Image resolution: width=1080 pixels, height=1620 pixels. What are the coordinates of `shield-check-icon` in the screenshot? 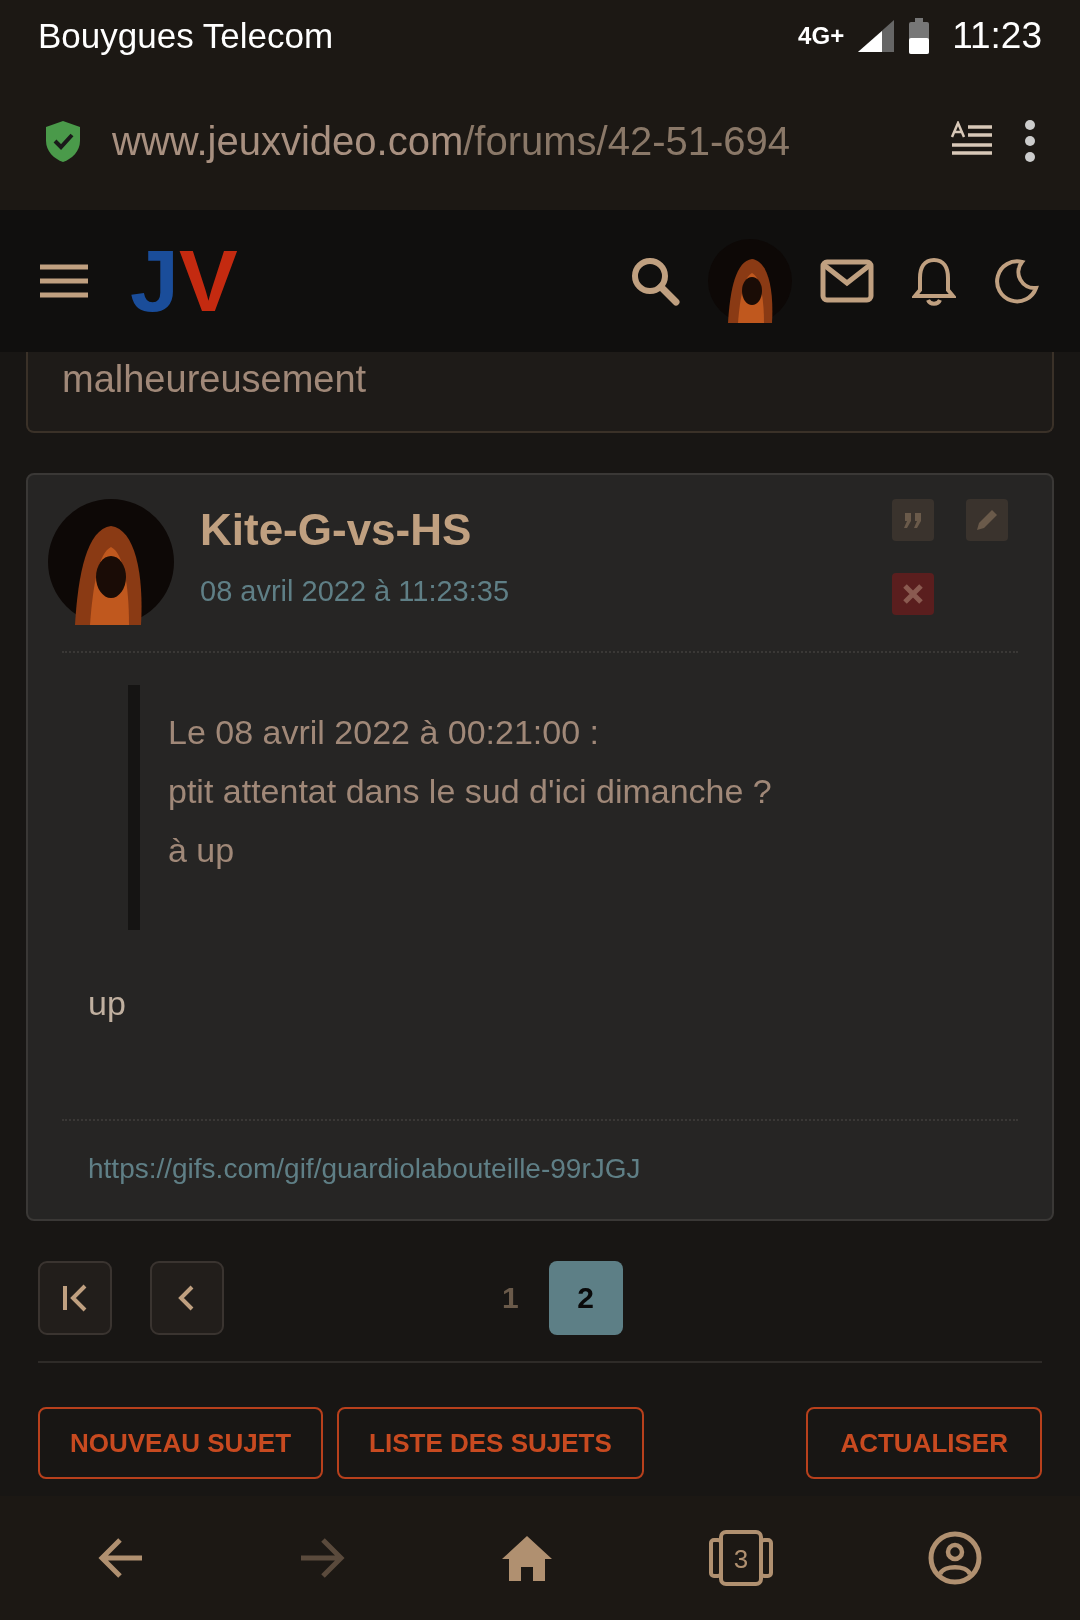 It's located at (63, 141).